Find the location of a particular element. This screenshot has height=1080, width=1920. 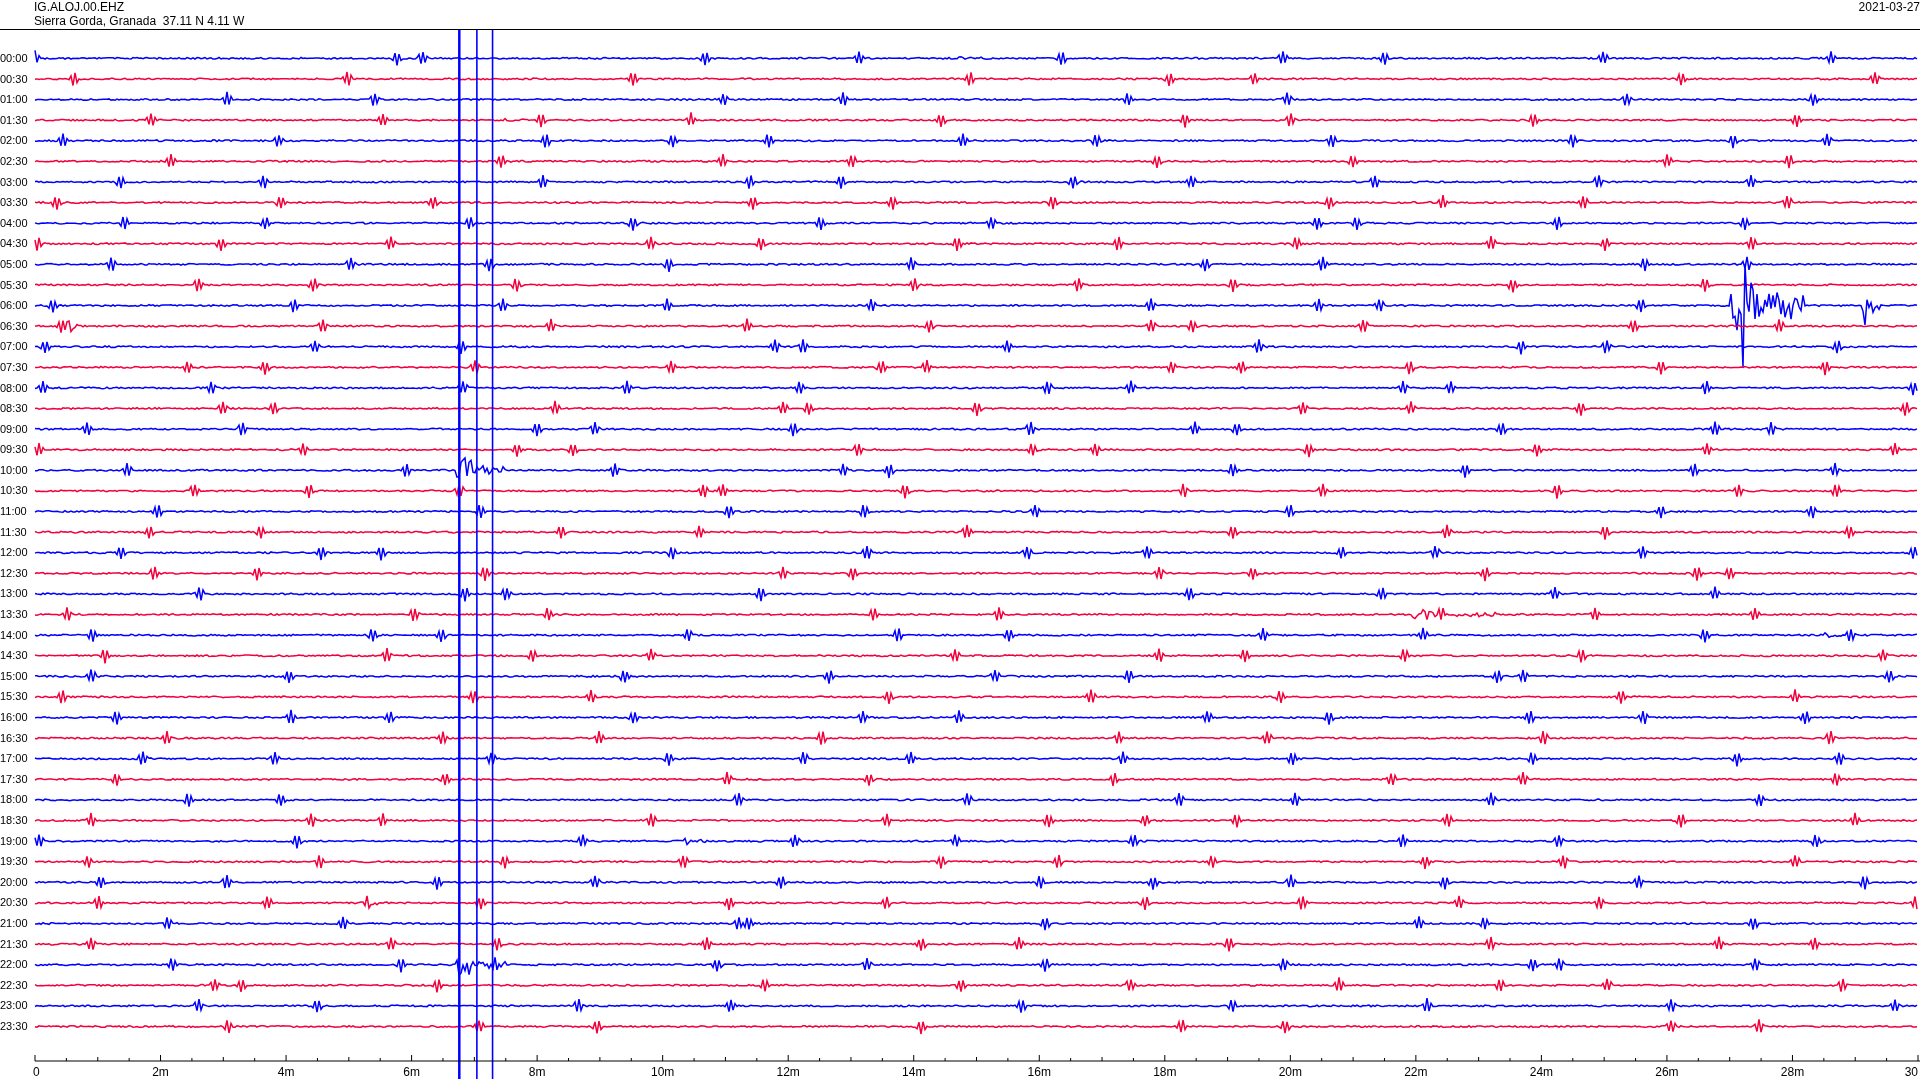

date-label: 2021-03-27 is located at coordinates (1889, 7).